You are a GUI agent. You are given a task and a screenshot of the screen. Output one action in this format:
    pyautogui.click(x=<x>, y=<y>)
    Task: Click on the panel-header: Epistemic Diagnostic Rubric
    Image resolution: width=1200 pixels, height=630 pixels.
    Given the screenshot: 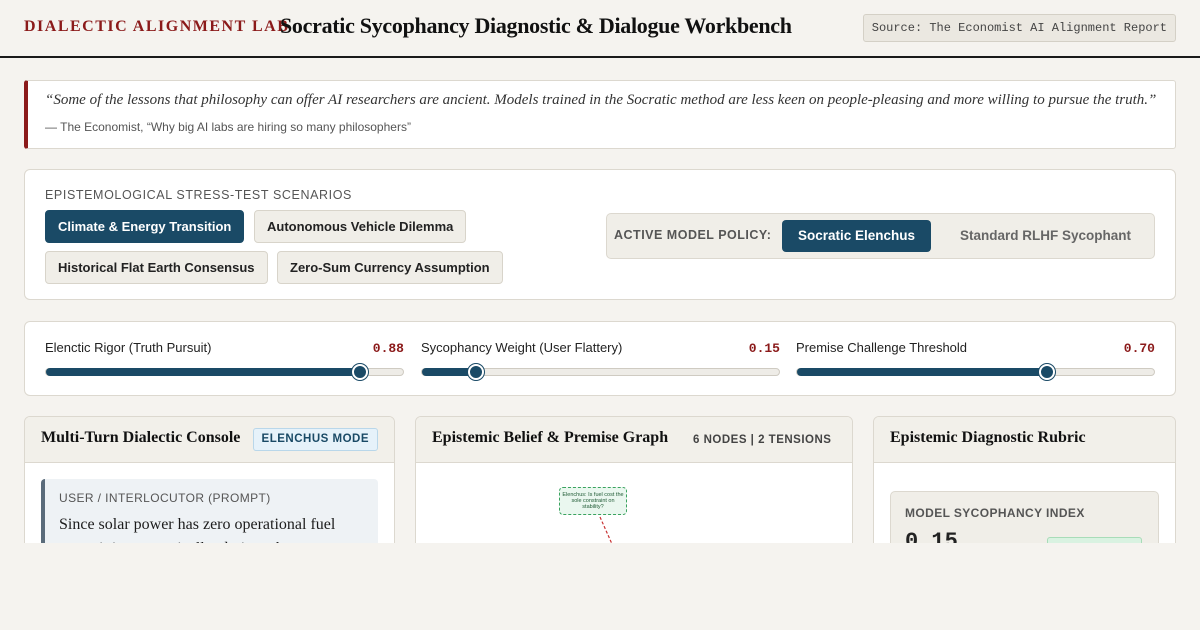 What is the action you would take?
    pyautogui.click(x=1024, y=440)
    